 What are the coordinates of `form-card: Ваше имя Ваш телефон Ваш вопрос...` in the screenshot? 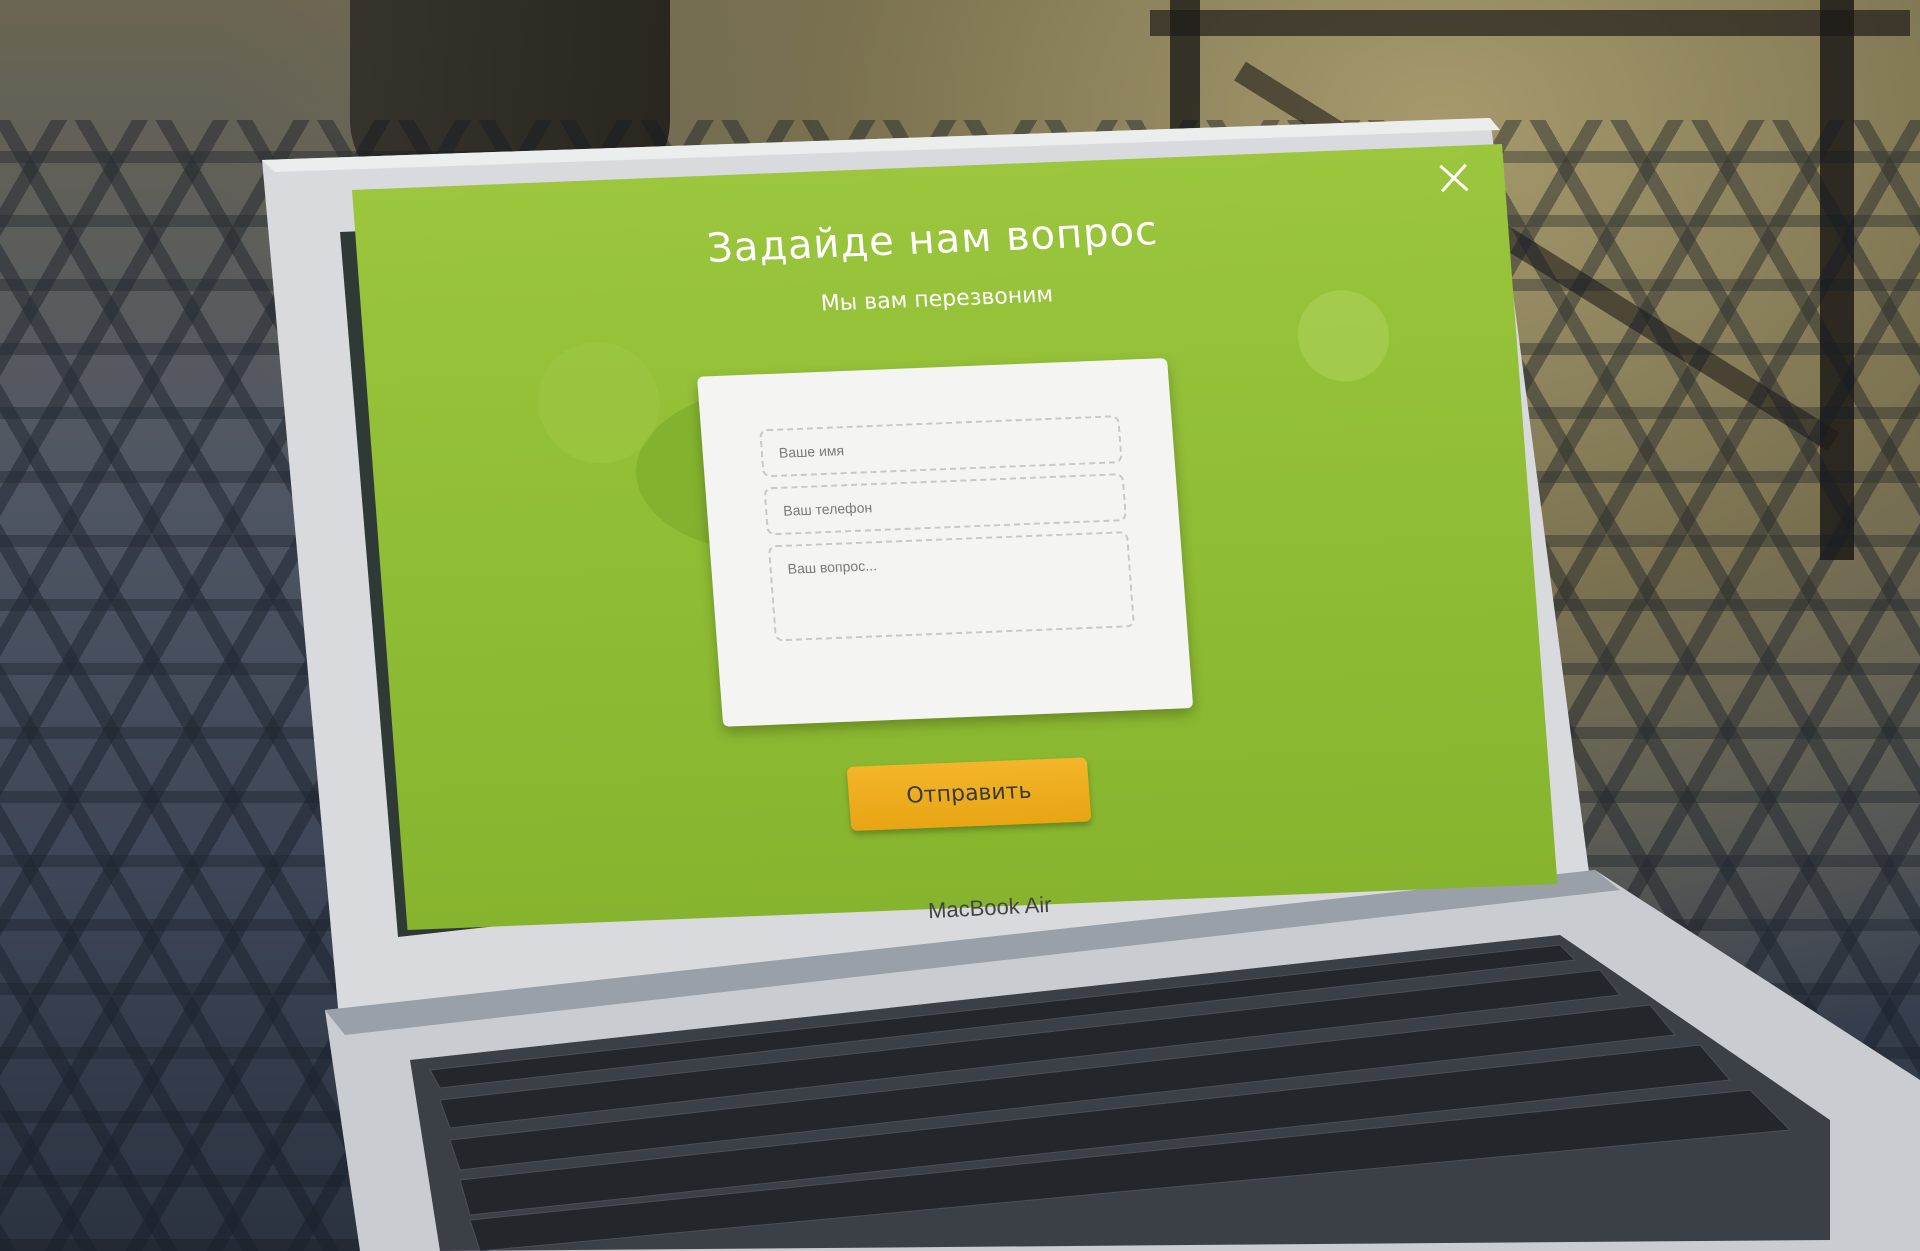 It's located at (945, 542).